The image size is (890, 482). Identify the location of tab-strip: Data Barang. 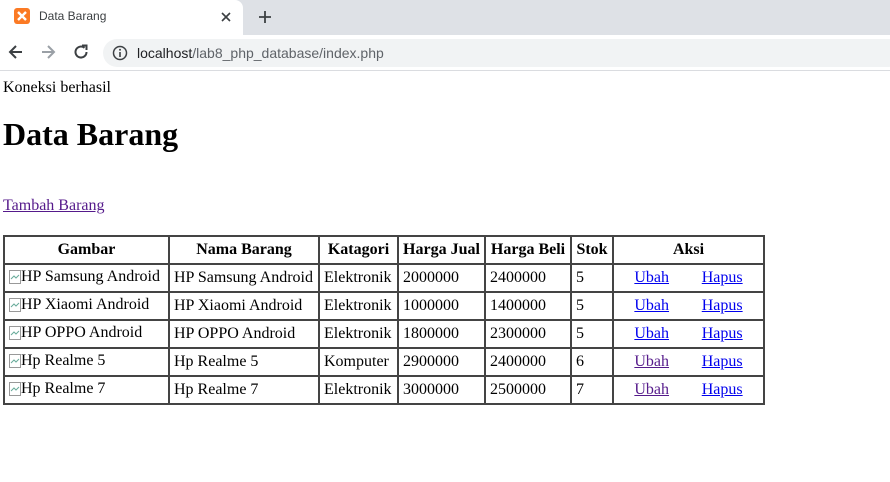
(445, 17).